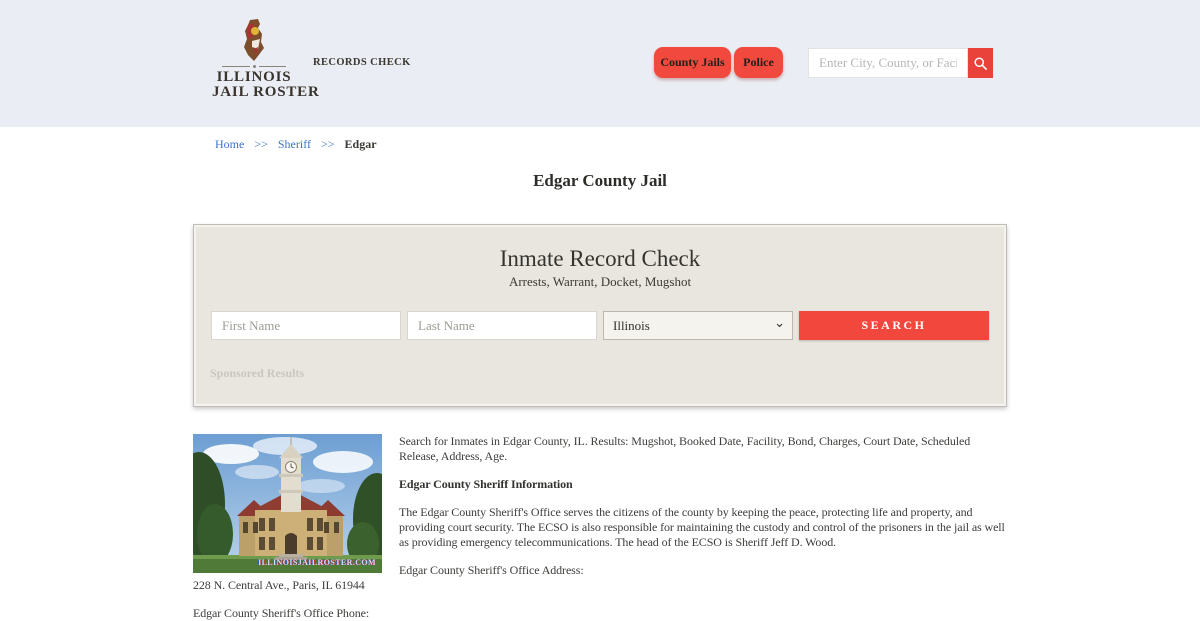  I want to click on header-search, so click(900, 63).